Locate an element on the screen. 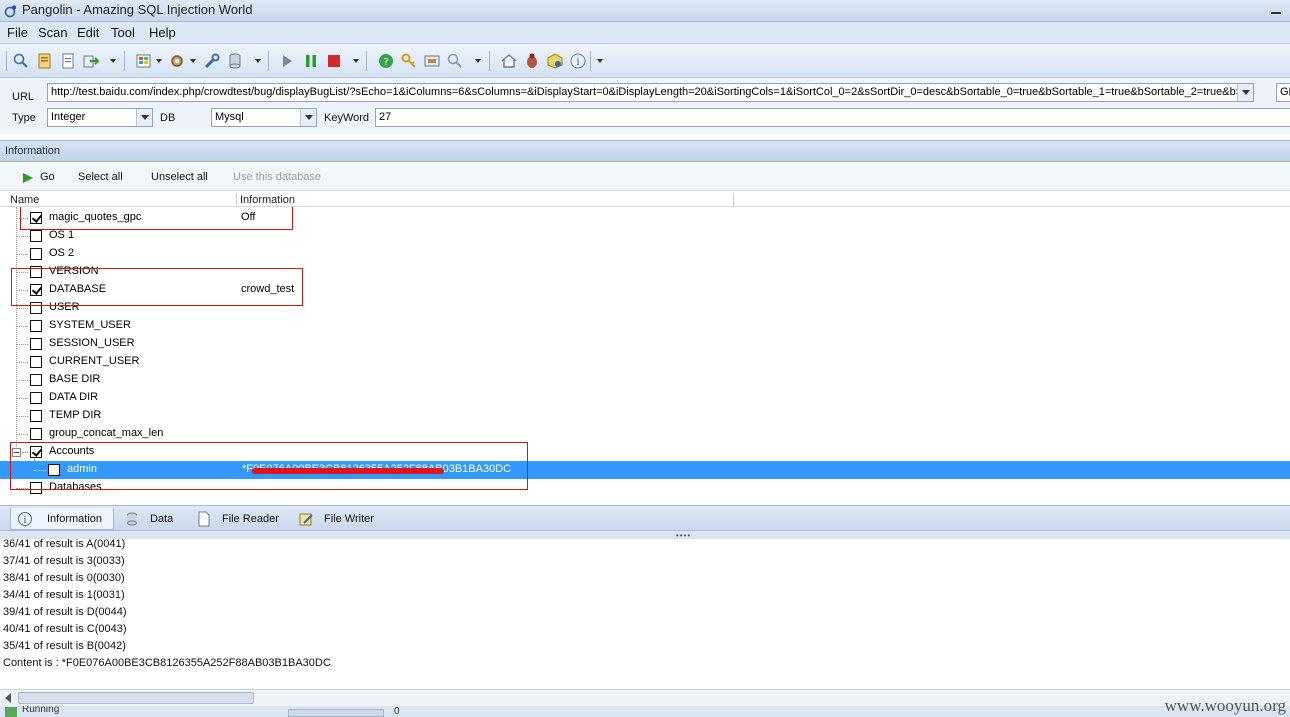 The width and height of the screenshot is (1290, 717). package-icon is located at coordinates (555, 61).